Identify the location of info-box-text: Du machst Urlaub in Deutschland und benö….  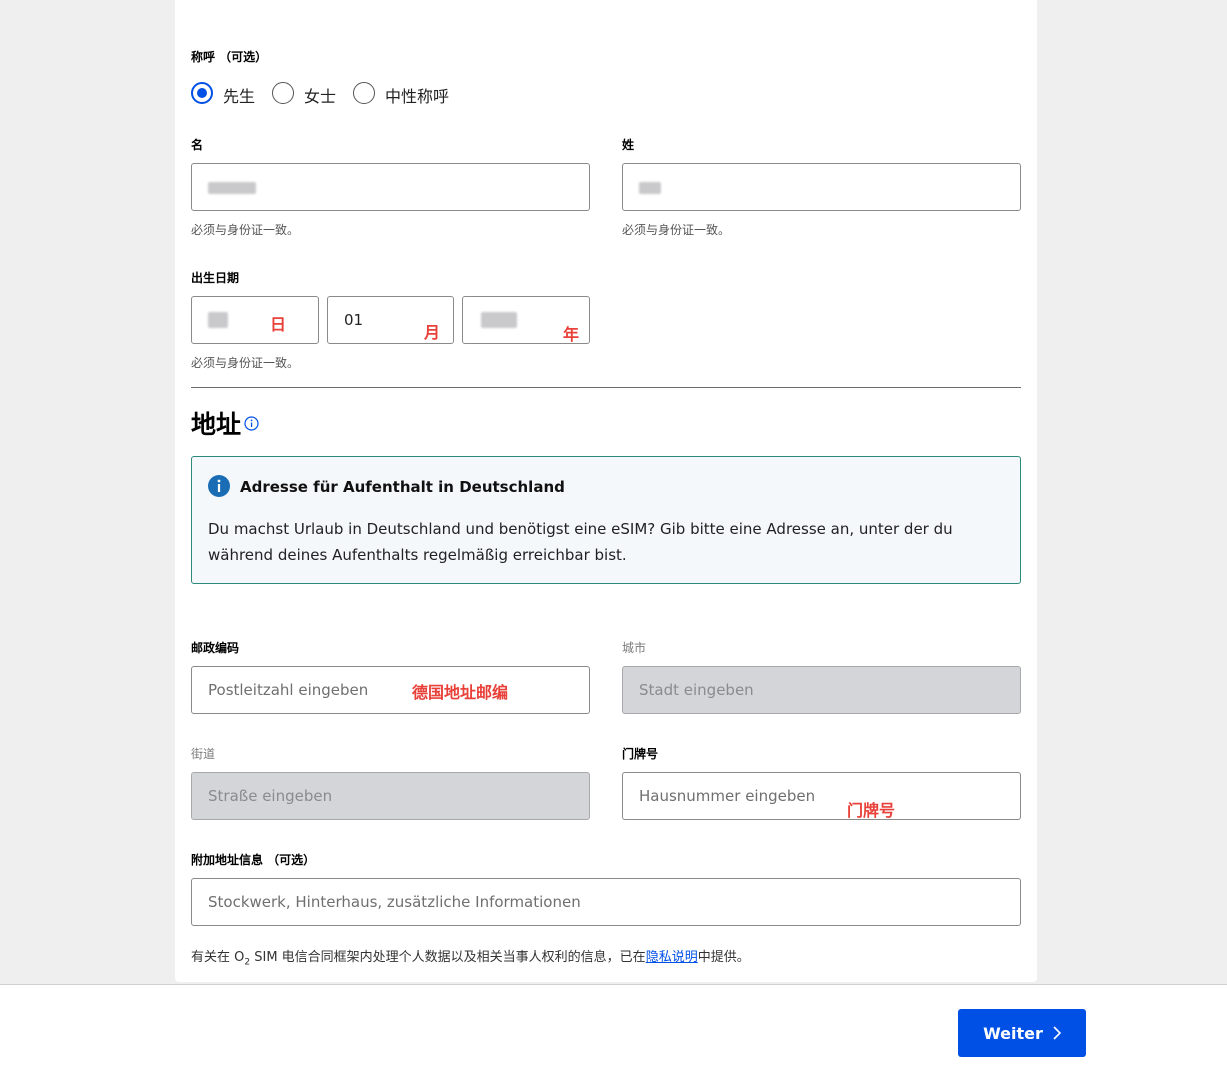
(580, 542).